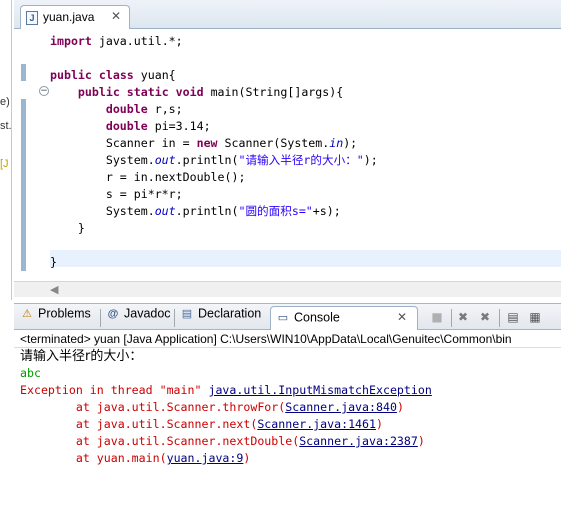  I want to click on clear-console-icon: ▤, so click(513, 317).